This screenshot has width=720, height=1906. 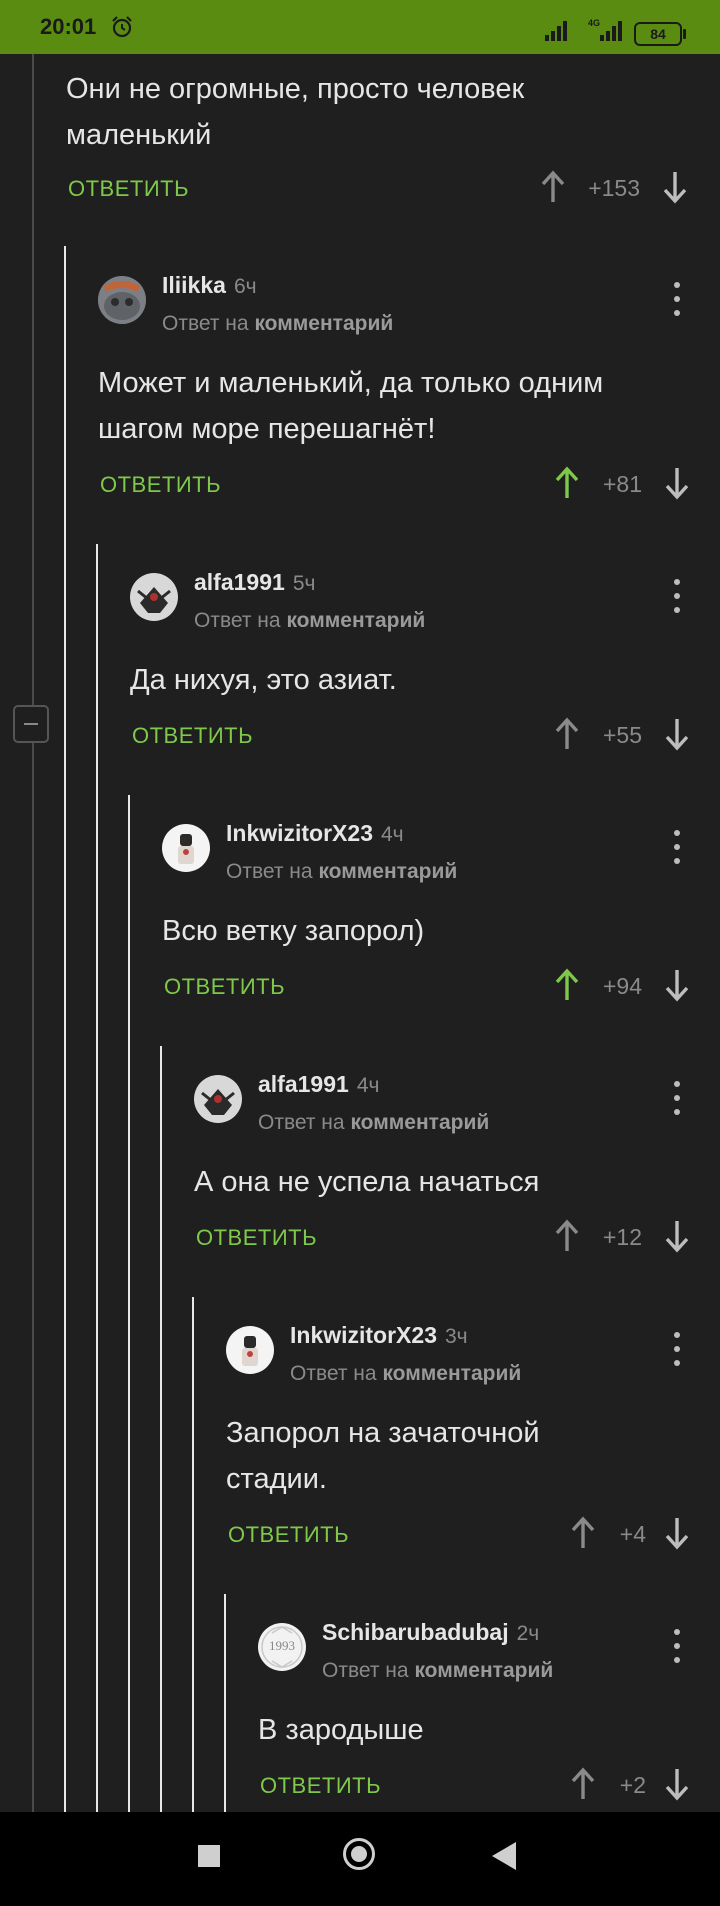 What do you see at coordinates (209, 1856) in the screenshot?
I see `nav-recents-icon` at bounding box center [209, 1856].